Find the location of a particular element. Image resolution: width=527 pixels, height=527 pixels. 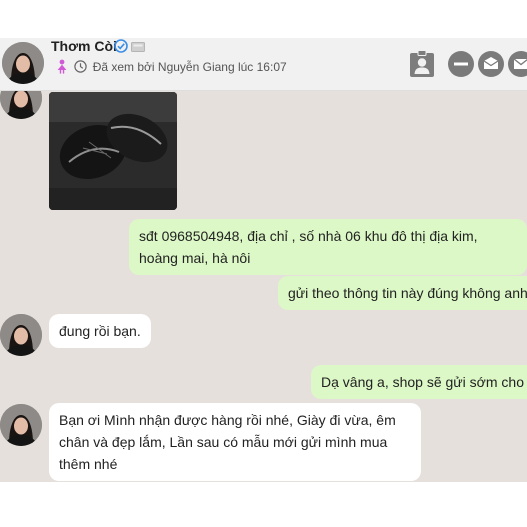

female-icon is located at coordinates (62, 66).